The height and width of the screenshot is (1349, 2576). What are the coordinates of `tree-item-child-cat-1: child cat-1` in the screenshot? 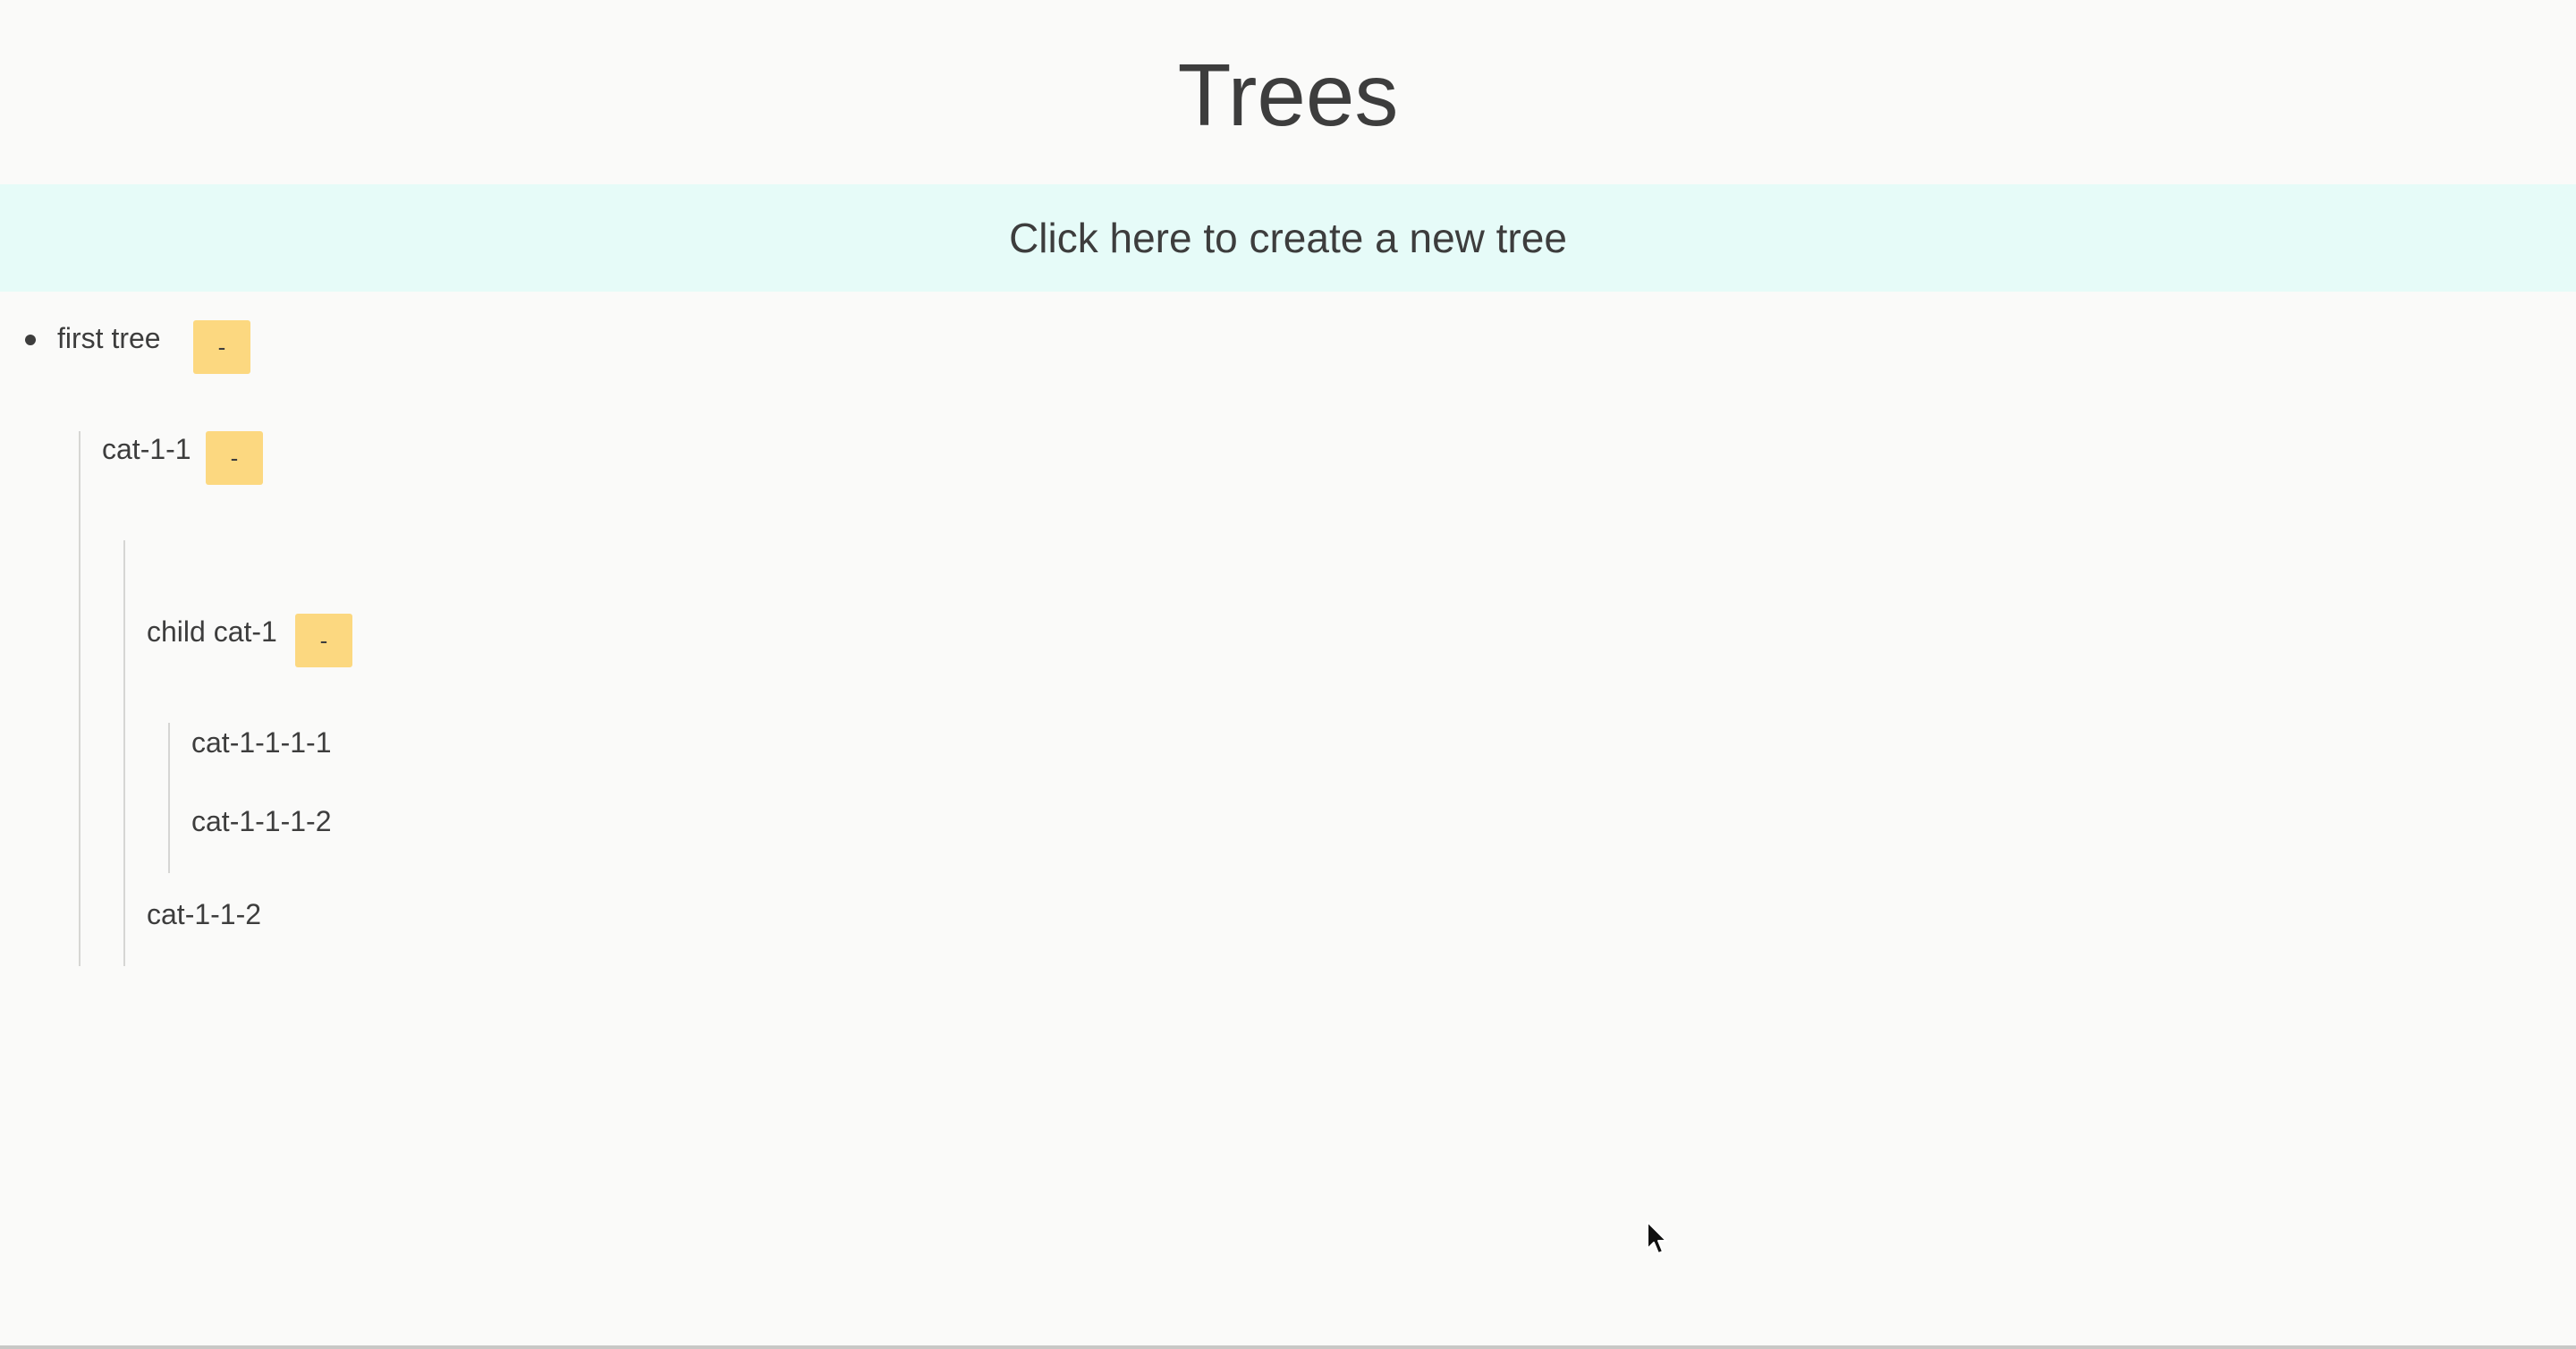 It's located at (212, 631).